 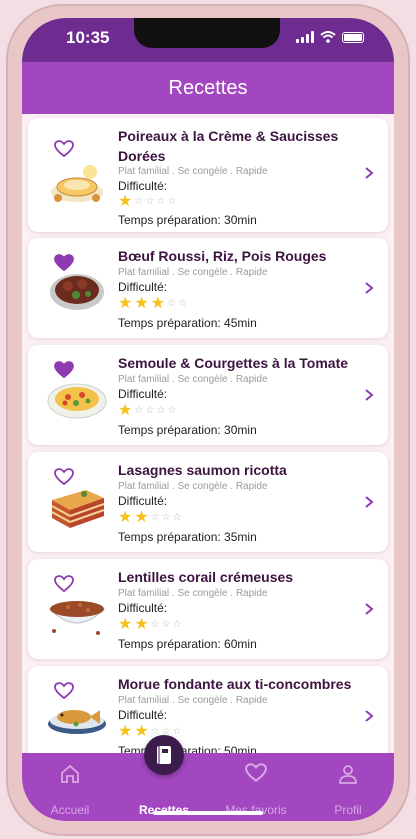 What do you see at coordinates (77, 401) in the screenshot?
I see `semolina-plate-icon` at bounding box center [77, 401].